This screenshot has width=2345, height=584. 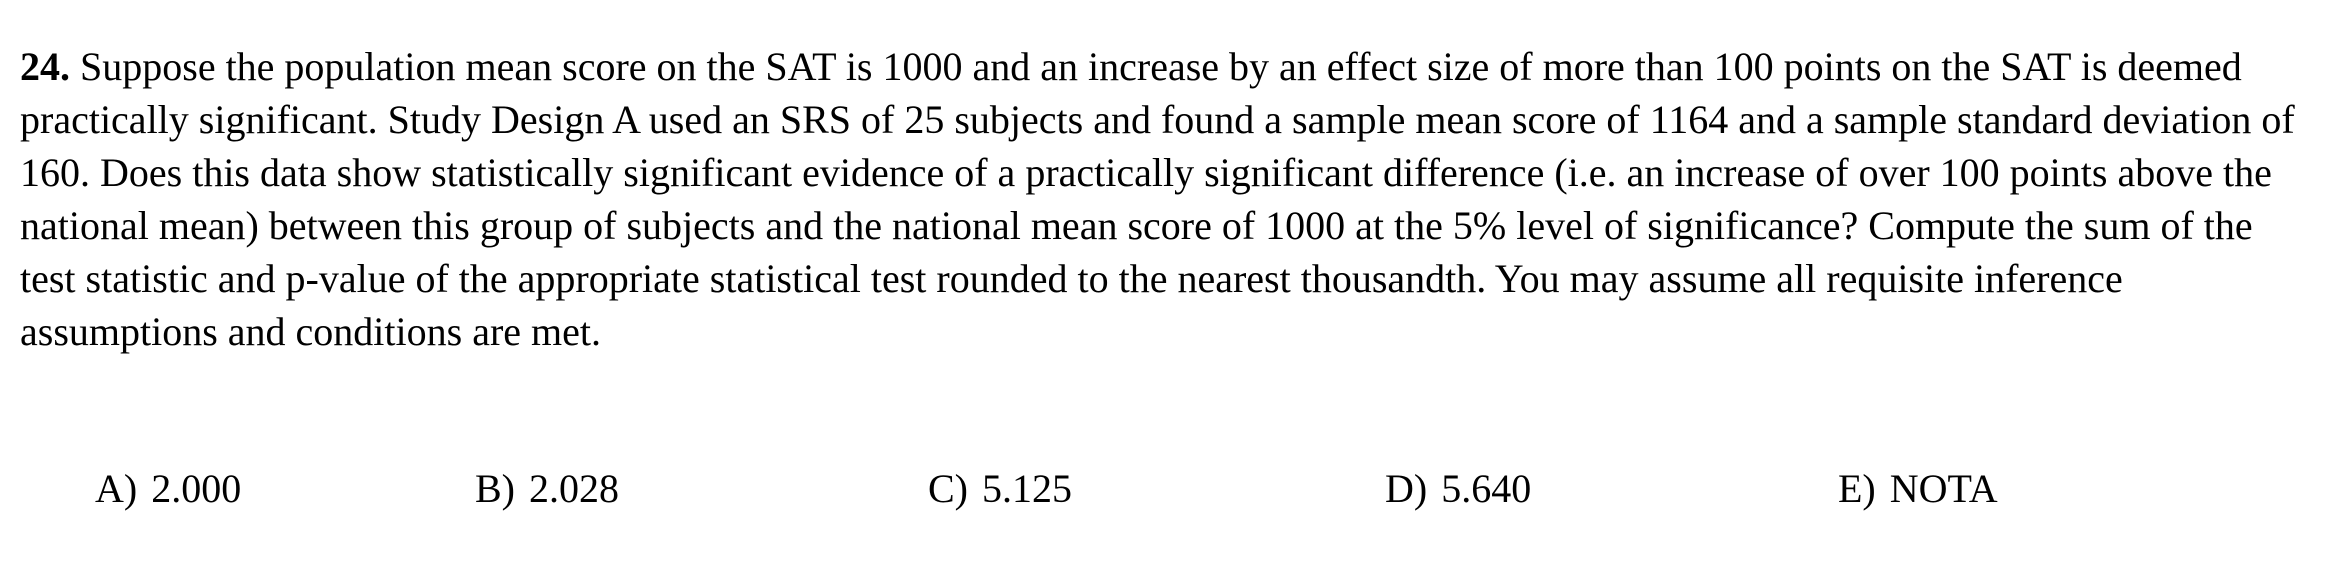 What do you see at coordinates (1172, 492) in the screenshot?
I see `answer-choices: A) 2.000 B) 2.028 C) 5.125 D) 5.640 E) NOTA` at bounding box center [1172, 492].